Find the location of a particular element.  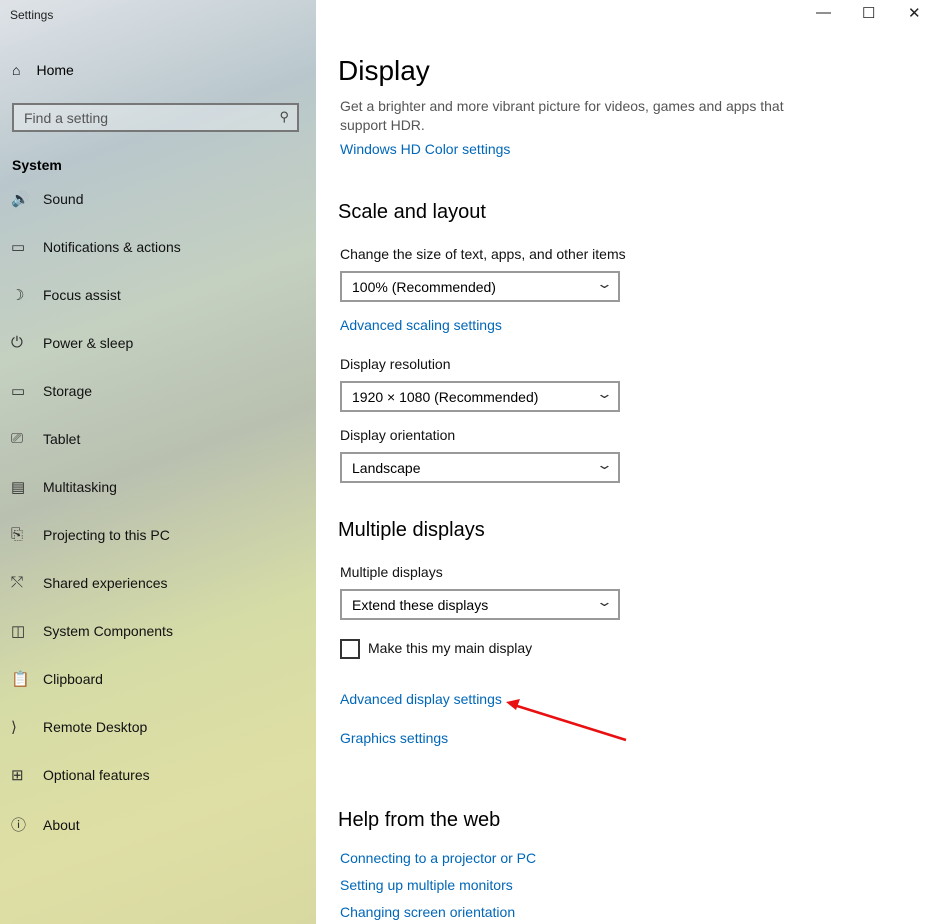

orientation-label: Display orientation is located at coordinates (398, 435).